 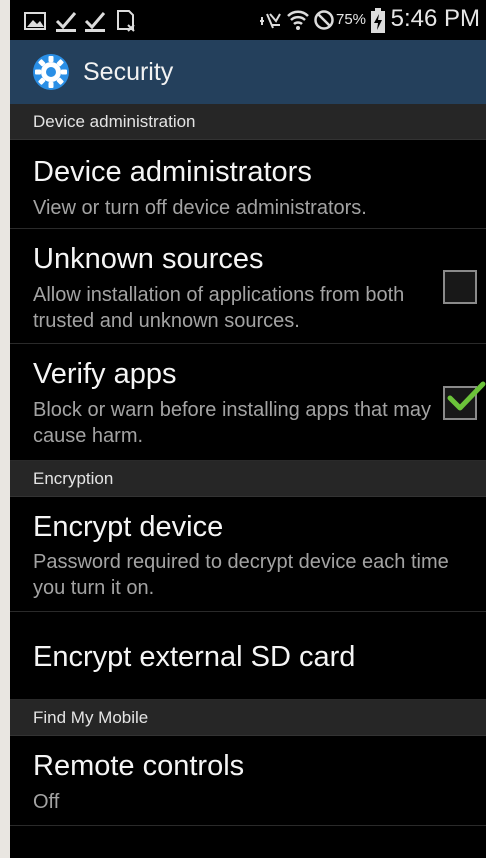 What do you see at coordinates (128, 527) in the screenshot?
I see `item-title: Encrypt device` at bounding box center [128, 527].